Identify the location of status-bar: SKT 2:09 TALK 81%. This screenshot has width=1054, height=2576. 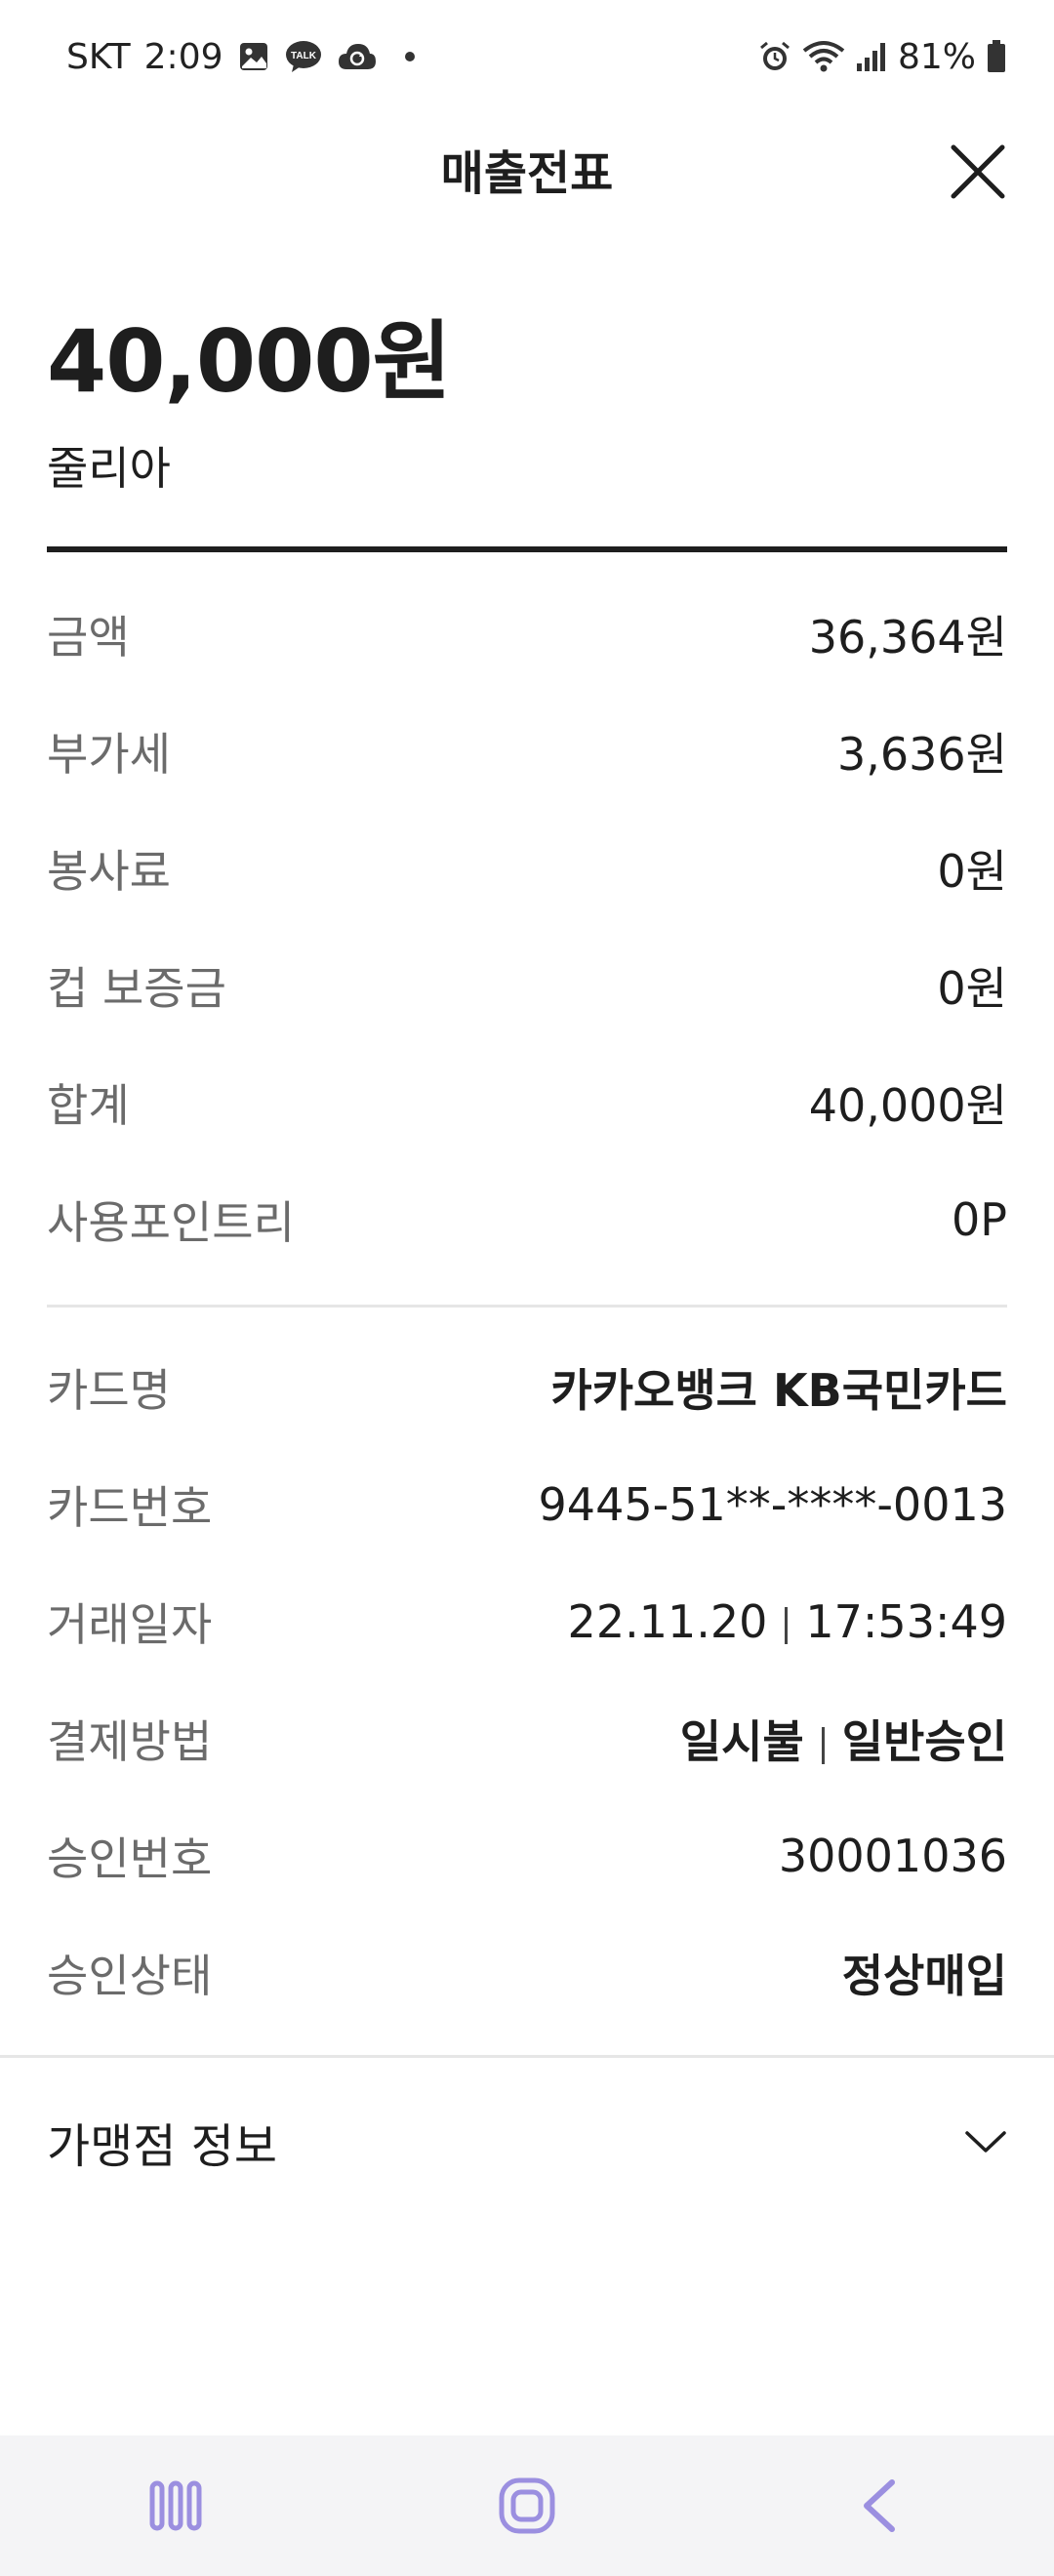
(527, 56).